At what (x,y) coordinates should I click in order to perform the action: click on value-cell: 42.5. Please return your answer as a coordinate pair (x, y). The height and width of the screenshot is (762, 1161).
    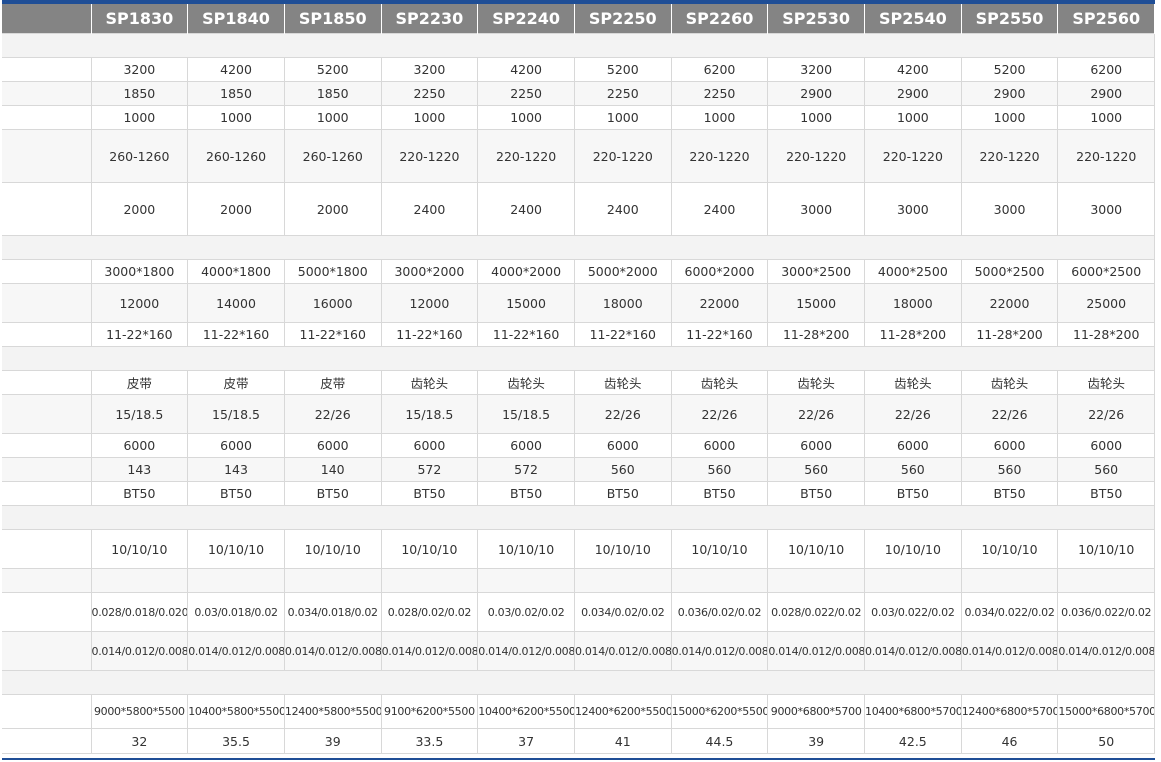
    Looking at the image, I should click on (913, 741).